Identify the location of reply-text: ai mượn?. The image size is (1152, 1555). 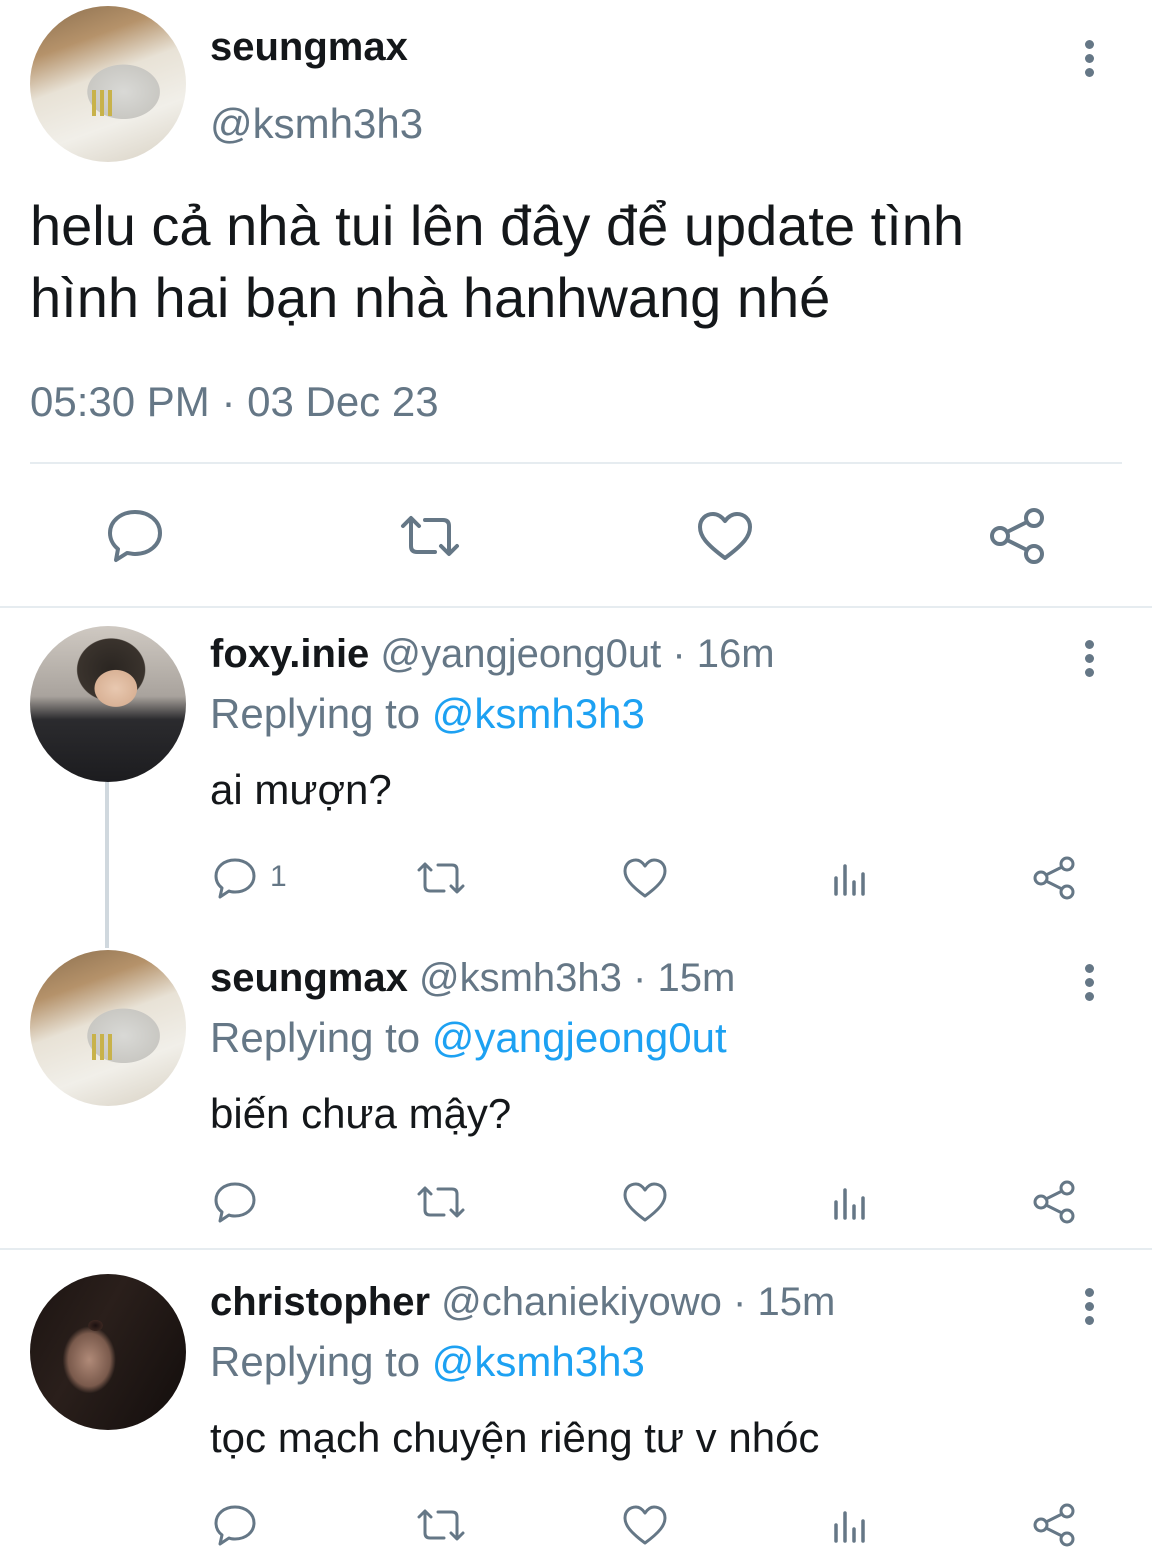
(301, 789).